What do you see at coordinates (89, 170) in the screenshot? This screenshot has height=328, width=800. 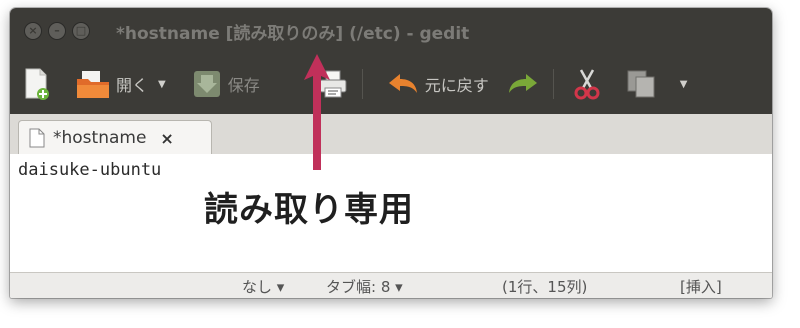 I see `editor-content: daisuke-ubuntu` at bounding box center [89, 170].